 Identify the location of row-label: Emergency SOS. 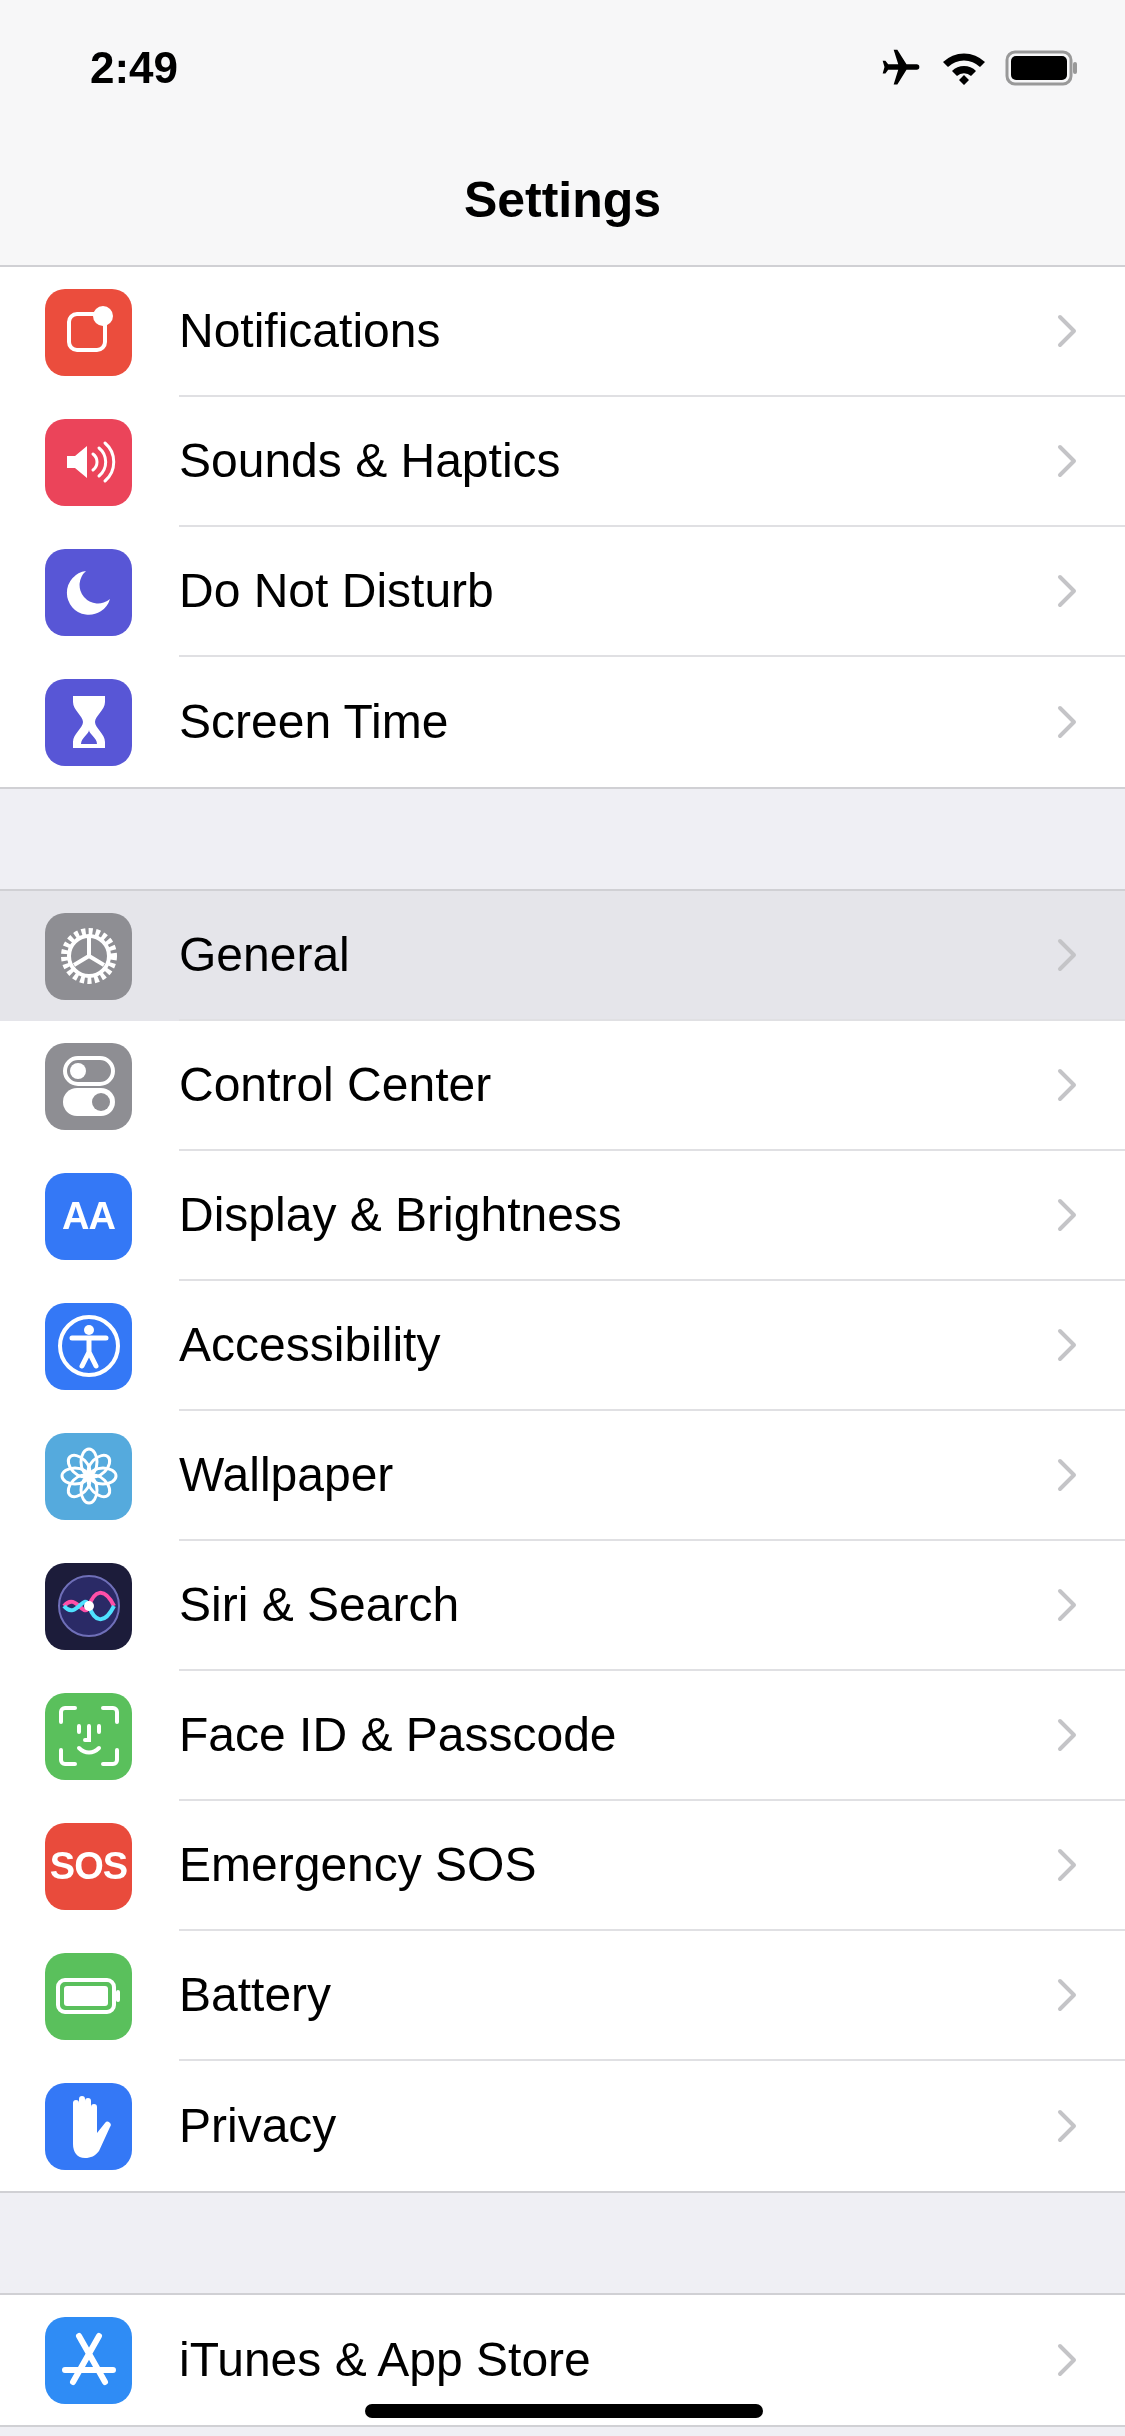
(358, 1865).